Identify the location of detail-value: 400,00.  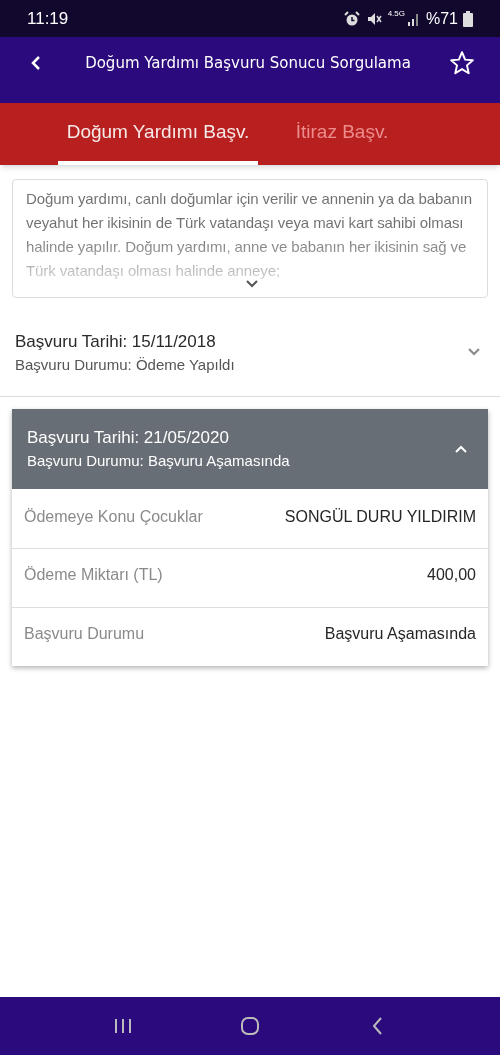
(451, 575).